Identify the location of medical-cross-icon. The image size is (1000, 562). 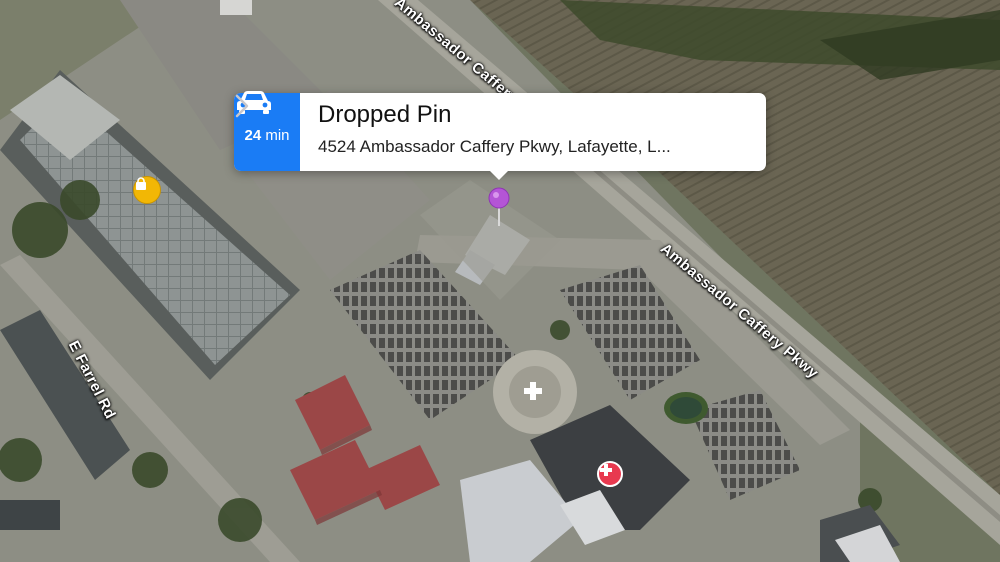
(533, 391).